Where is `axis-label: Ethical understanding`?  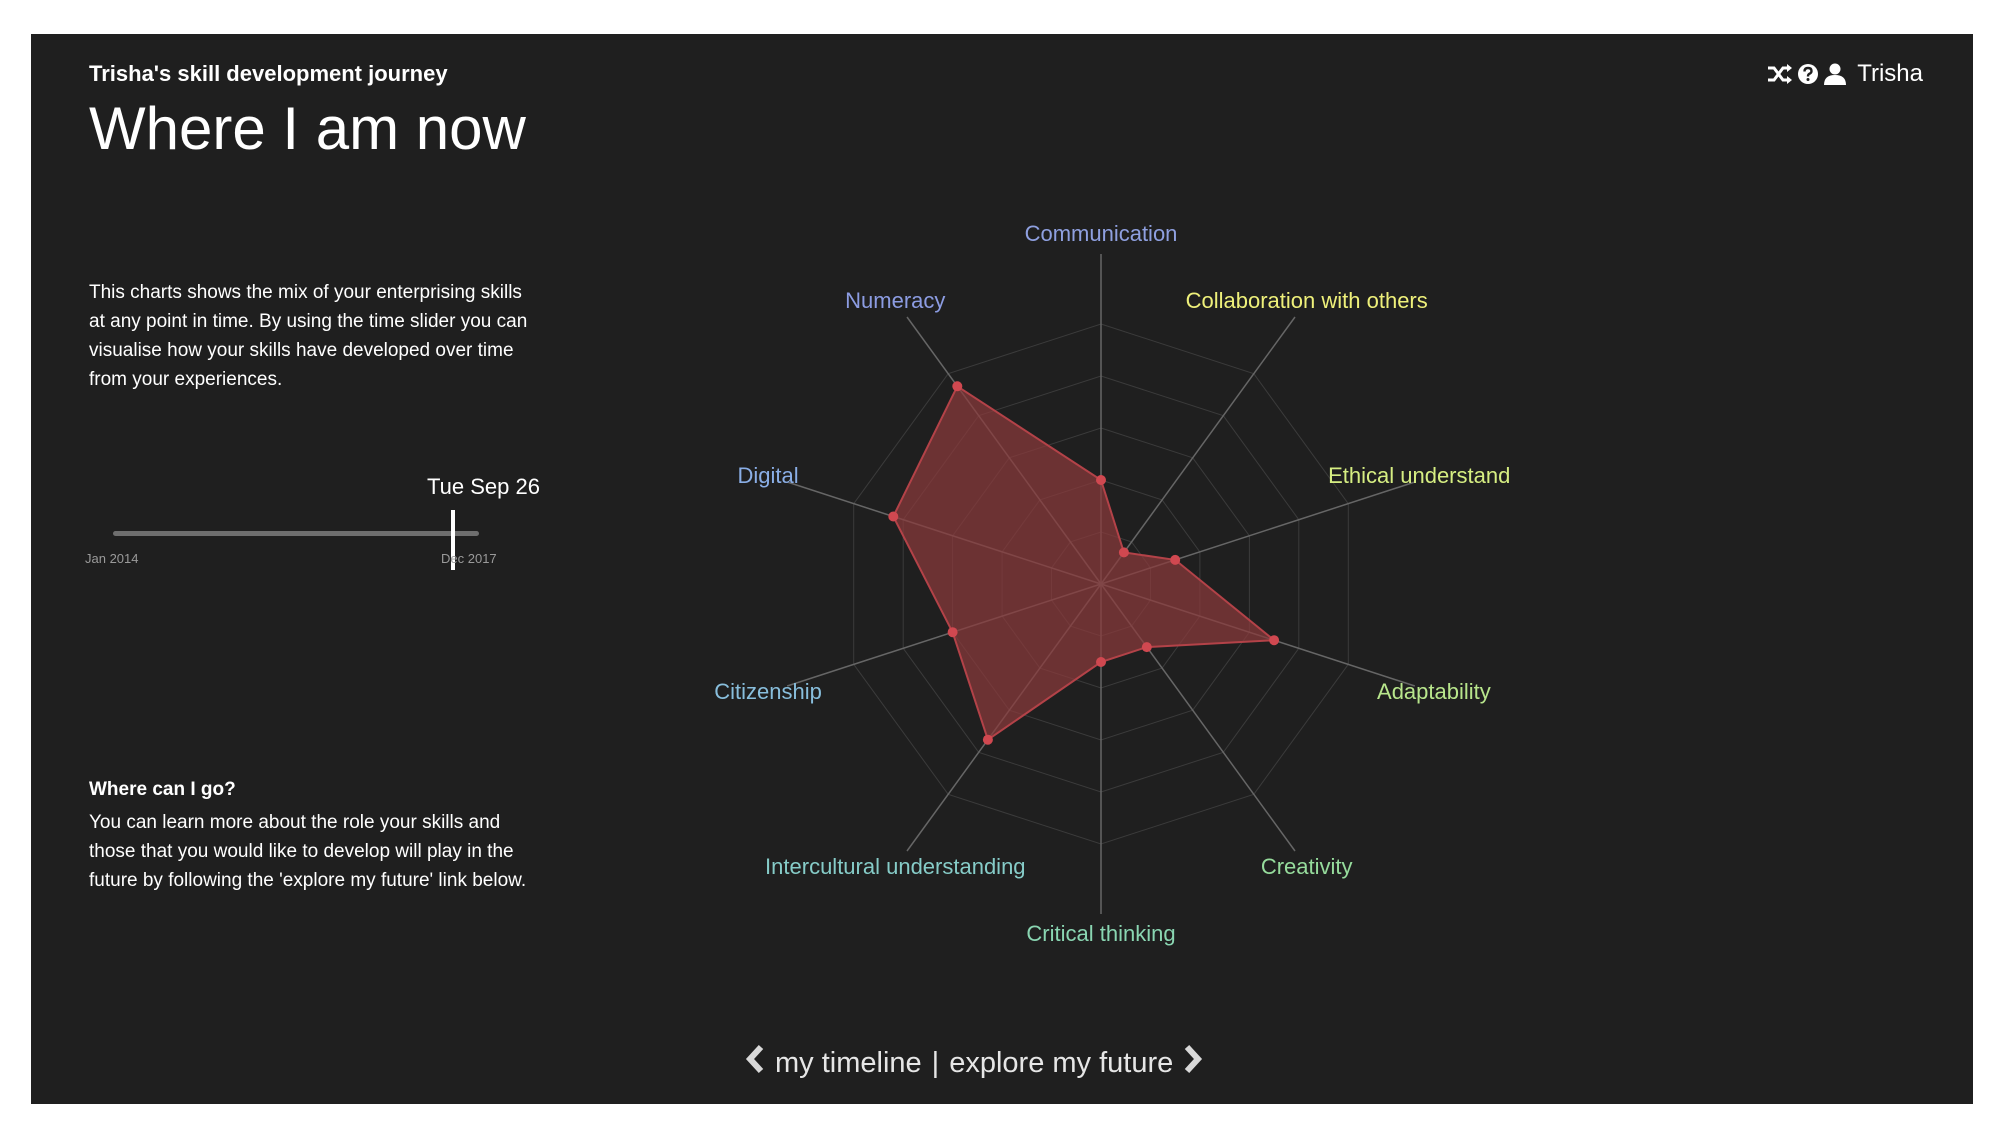
axis-label: Ethical understanding is located at coordinates (1419, 475).